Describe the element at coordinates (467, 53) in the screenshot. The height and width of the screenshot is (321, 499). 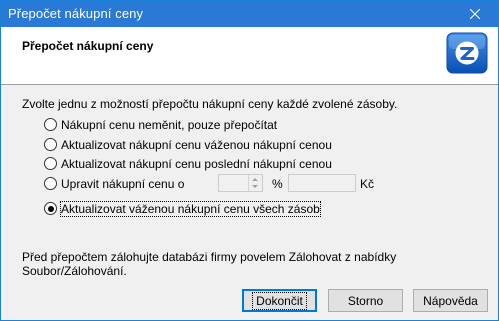
I see `pohoda-logo-icon` at that location.